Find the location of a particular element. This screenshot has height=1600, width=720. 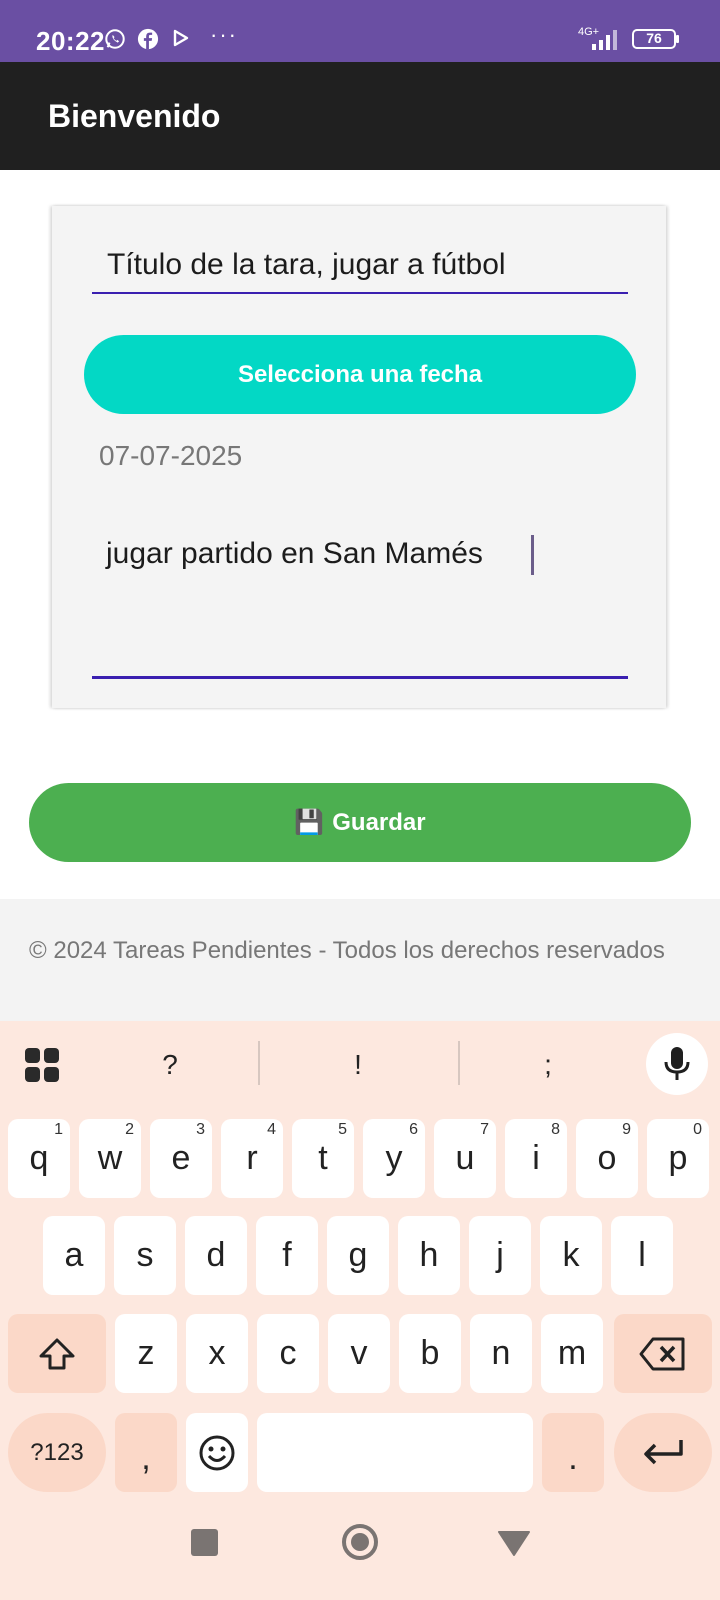

select-date-button: Selecciona una fecha is located at coordinates (360, 374).